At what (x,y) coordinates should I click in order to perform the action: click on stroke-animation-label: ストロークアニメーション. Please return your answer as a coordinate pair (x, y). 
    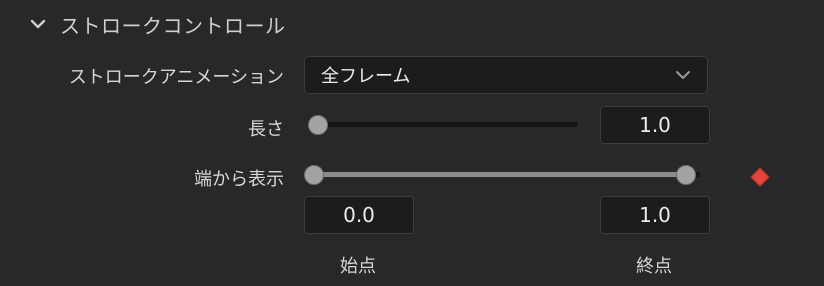
    Looking at the image, I should click on (176, 77).